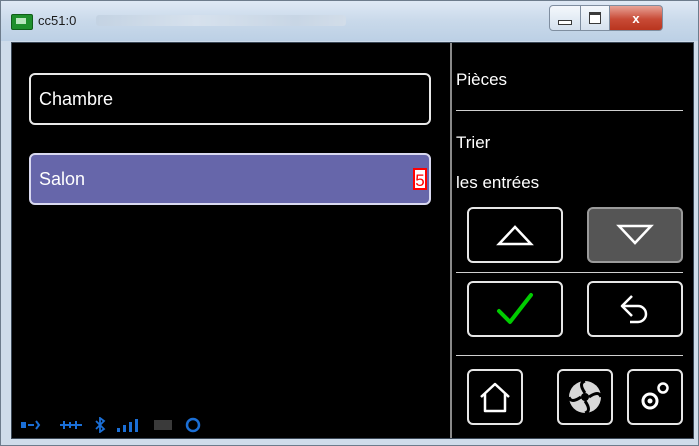  What do you see at coordinates (473, 142) in the screenshot?
I see `sort-label-line1: Trier` at bounding box center [473, 142].